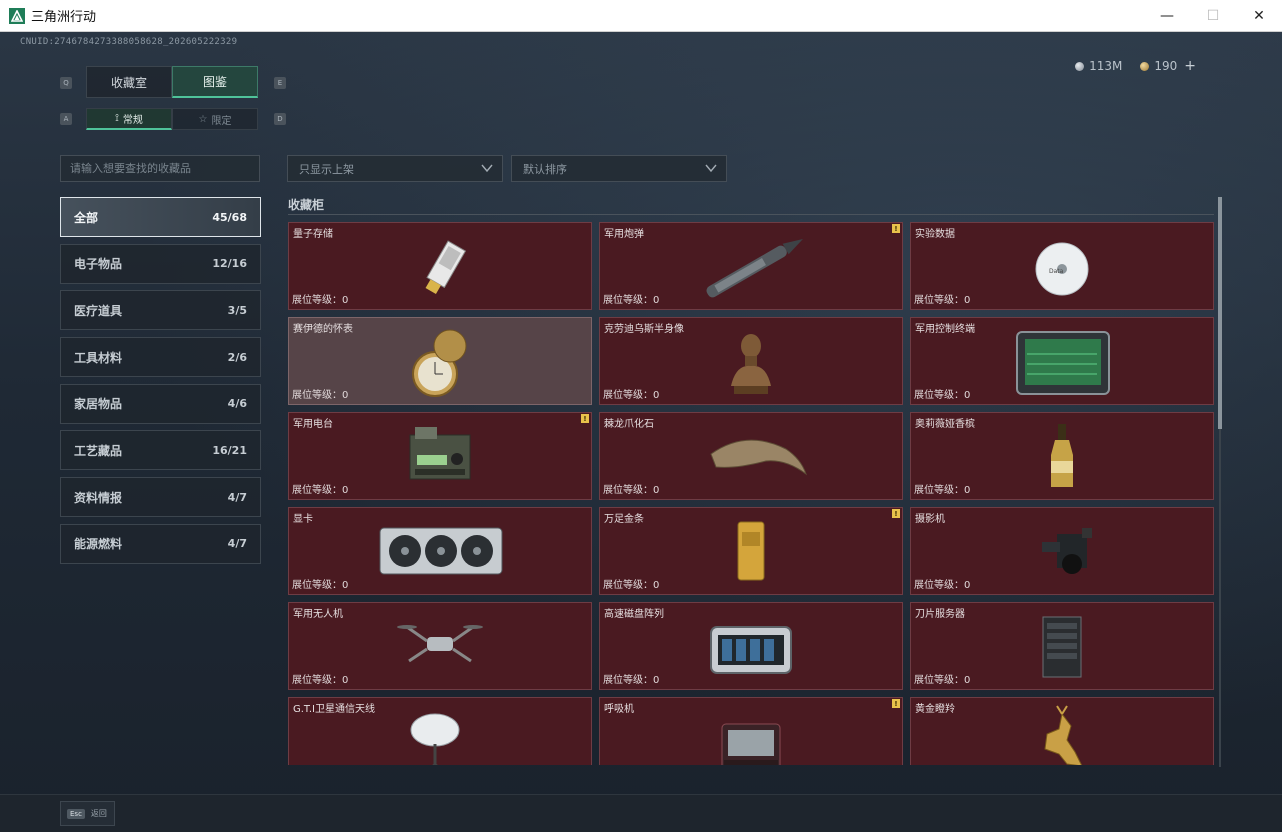 Image resolution: width=1282 pixels, height=832 pixels. I want to click on category-count: 45/68, so click(229, 217).